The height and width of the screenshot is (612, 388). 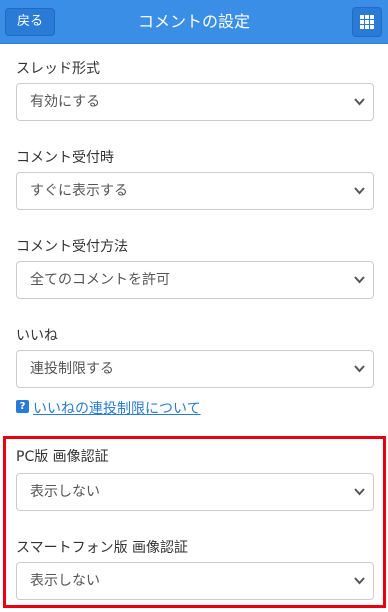 What do you see at coordinates (195, 102) in the screenshot?
I see `thread-format-select: 有効にする` at bounding box center [195, 102].